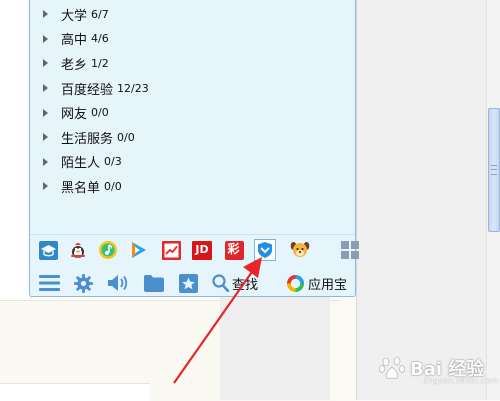  What do you see at coordinates (154, 283) in the screenshot?
I see `folder-icon` at bounding box center [154, 283].